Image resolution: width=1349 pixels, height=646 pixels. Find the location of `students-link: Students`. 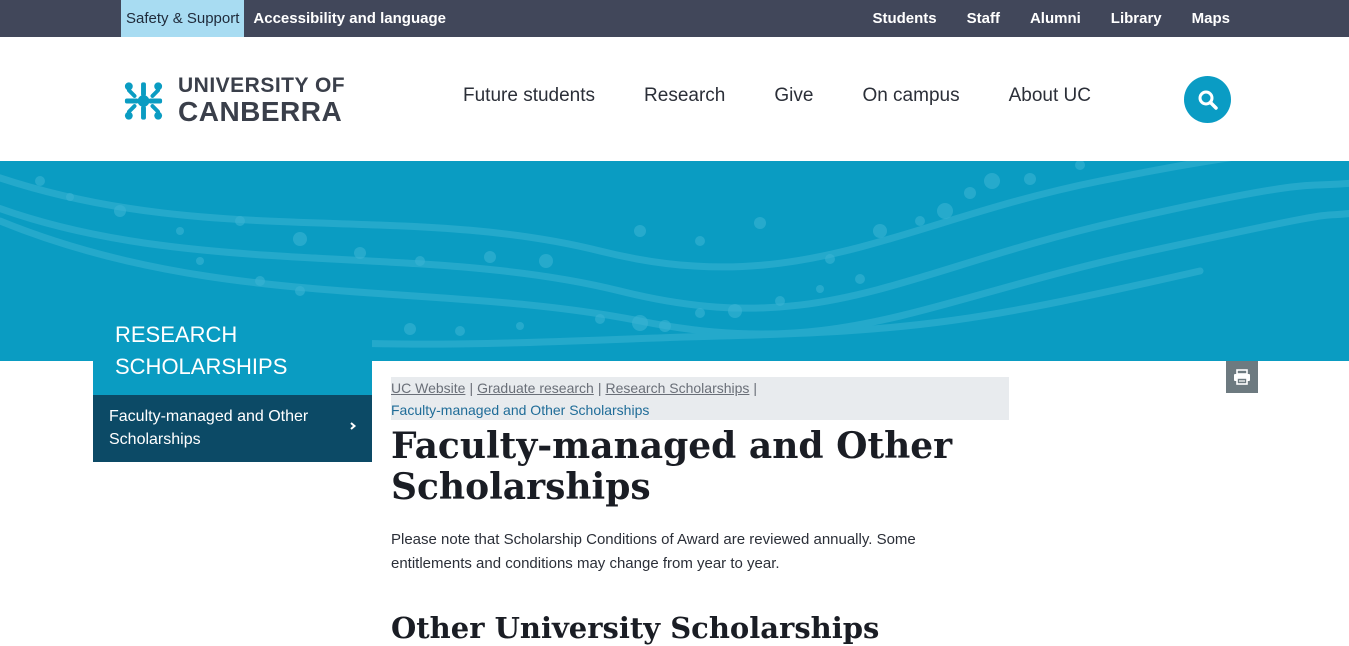

students-link: Students is located at coordinates (904, 18).